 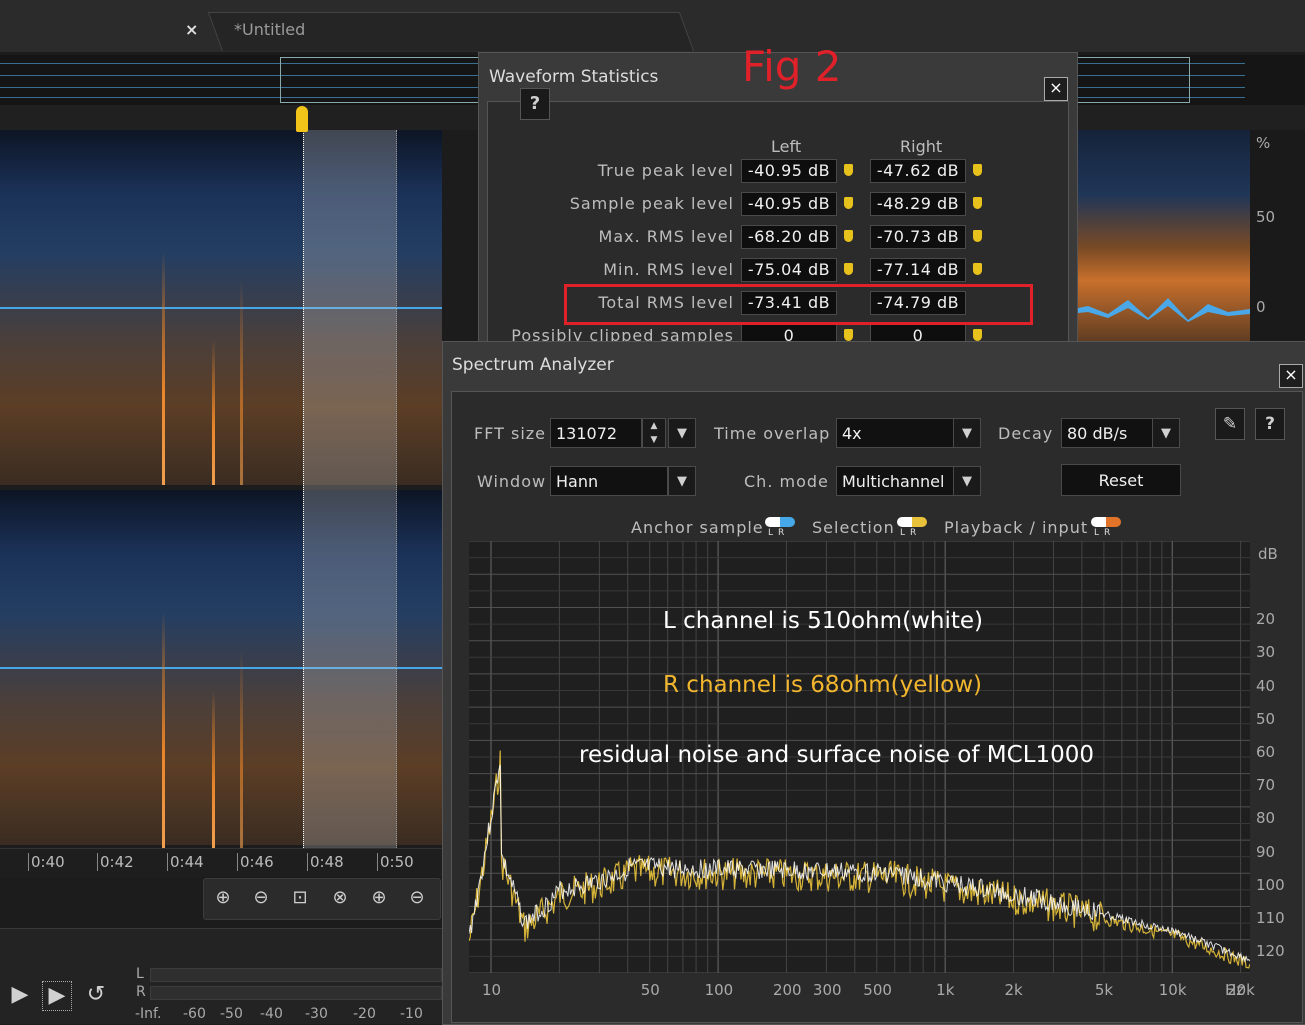 What do you see at coordinates (20, 995) in the screenshot?
I see `play-icon: ▶` at bounding box center [20, 995].